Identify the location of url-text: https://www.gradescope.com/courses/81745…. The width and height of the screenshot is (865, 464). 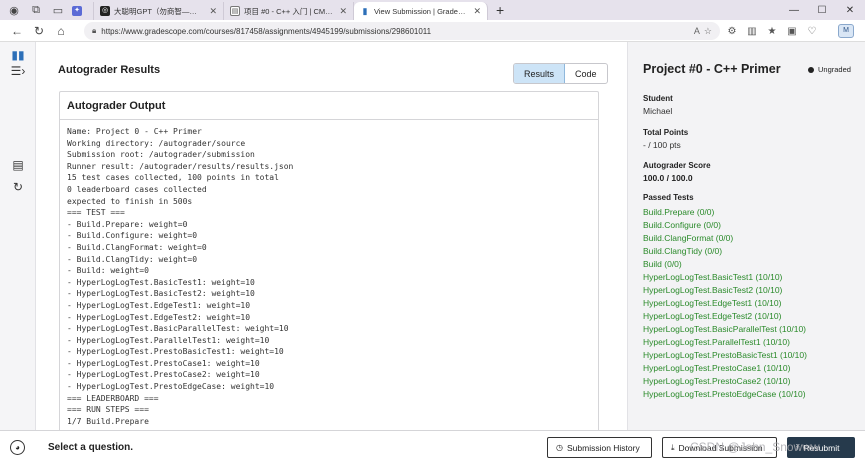
(266, 31).